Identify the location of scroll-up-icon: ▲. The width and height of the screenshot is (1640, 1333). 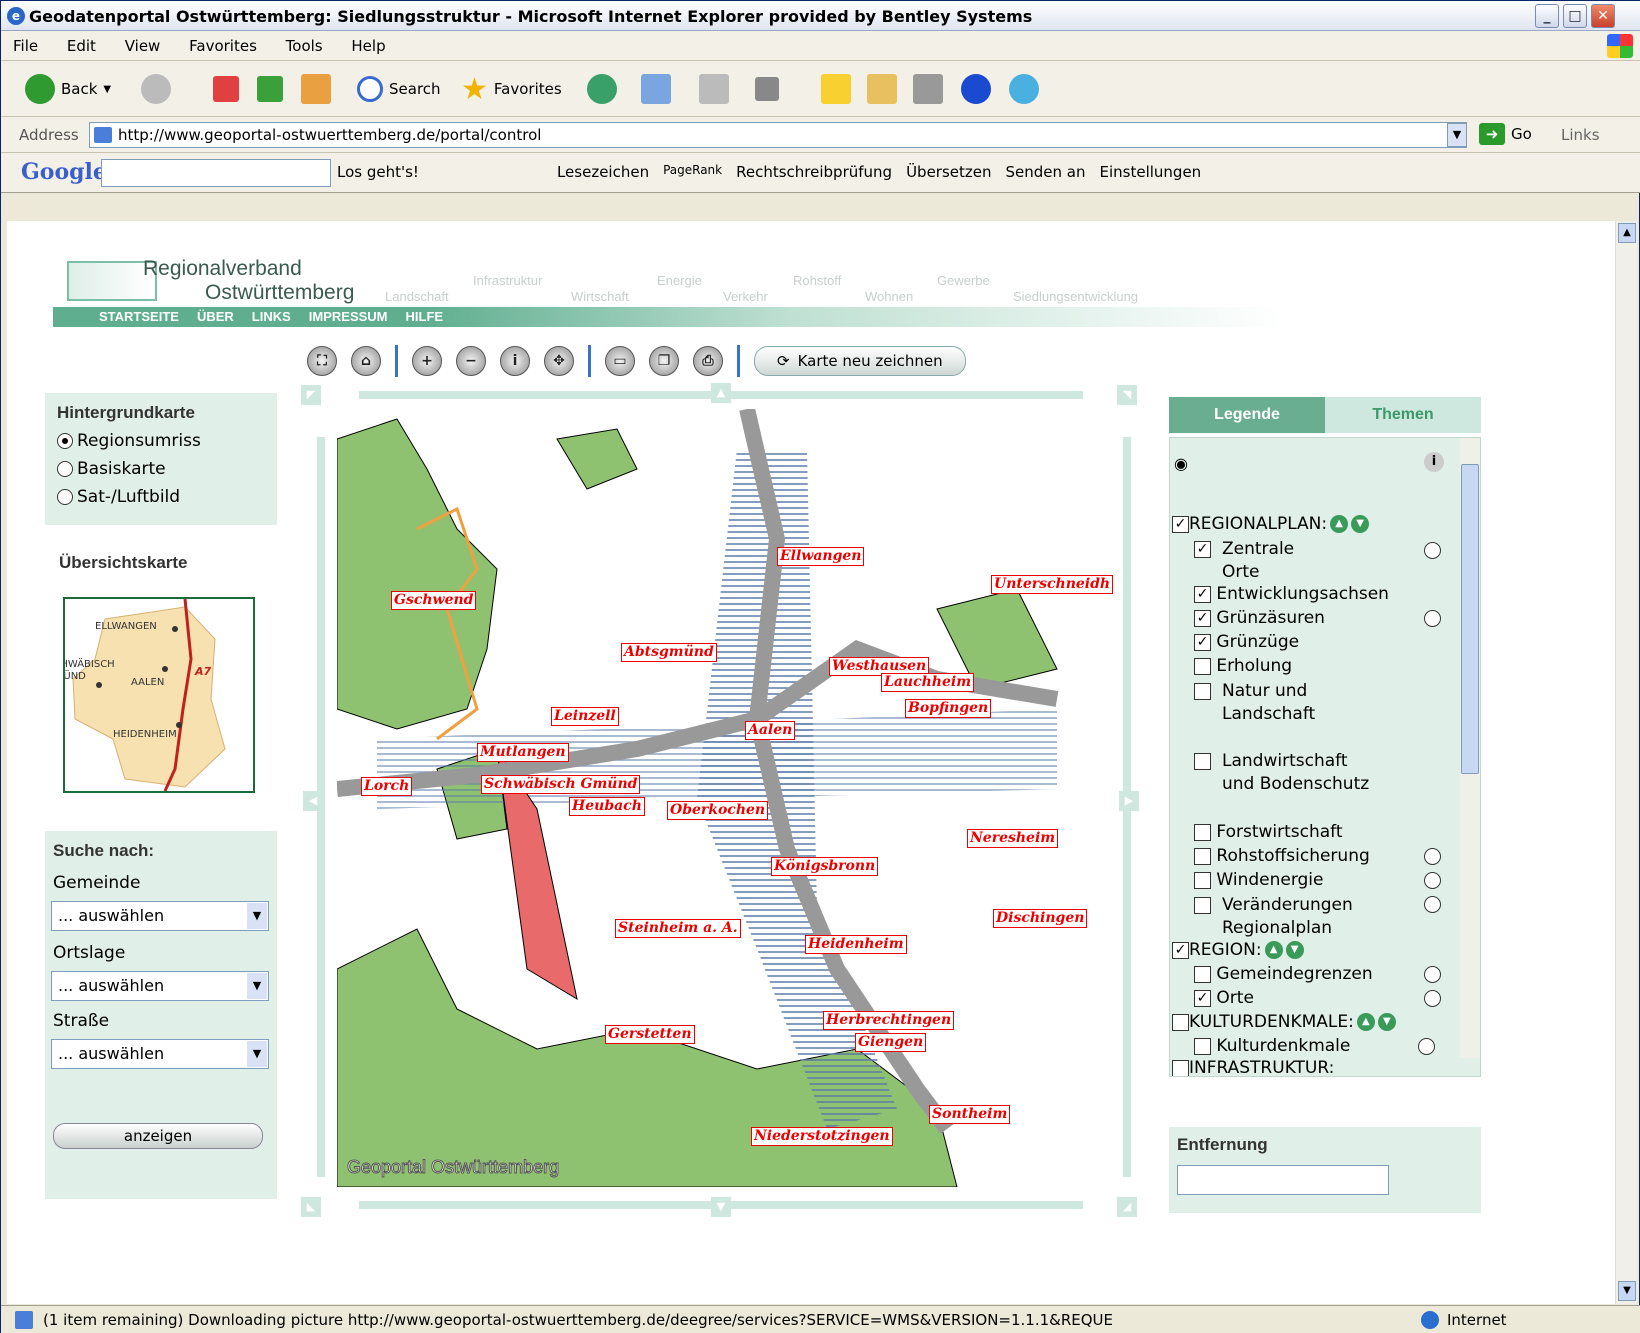
(1627, 233).